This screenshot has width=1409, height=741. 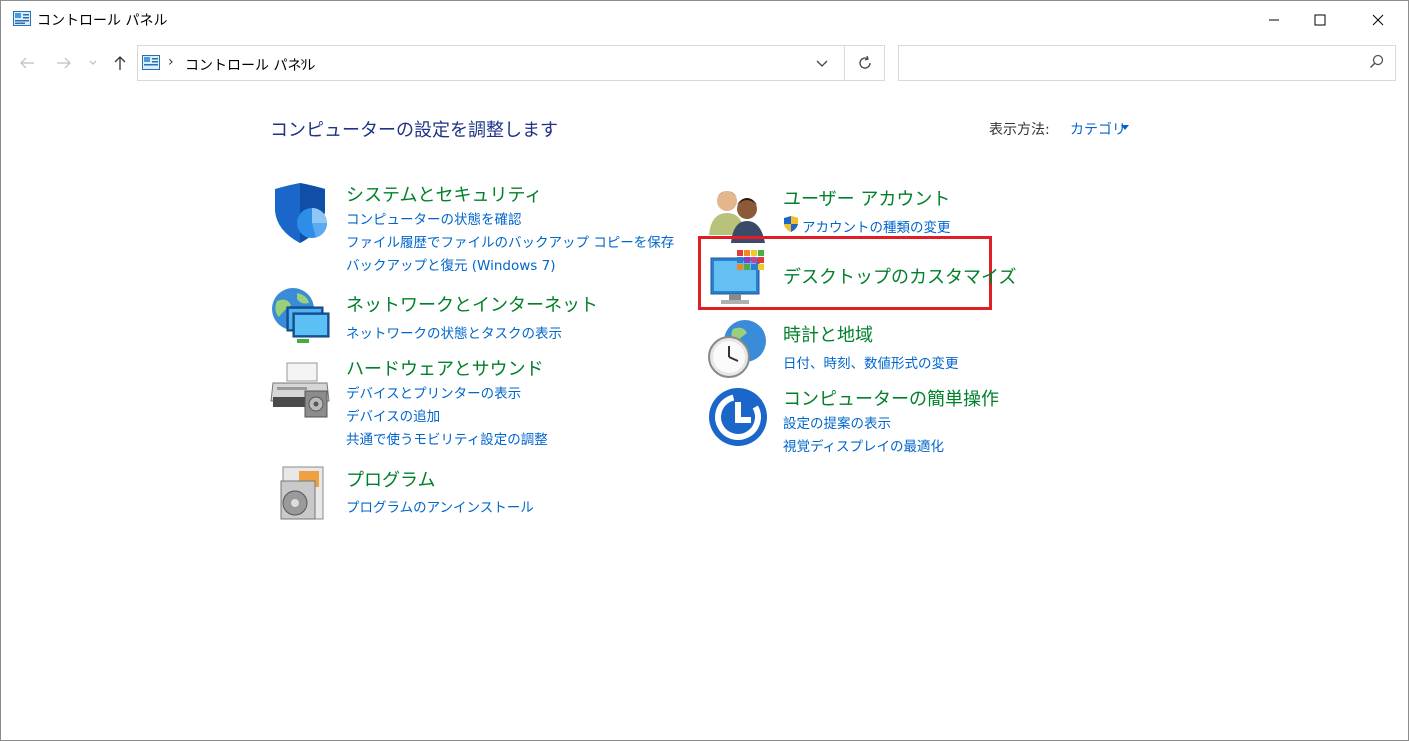 I want to click on search-input, so click(x=1127, y=64).